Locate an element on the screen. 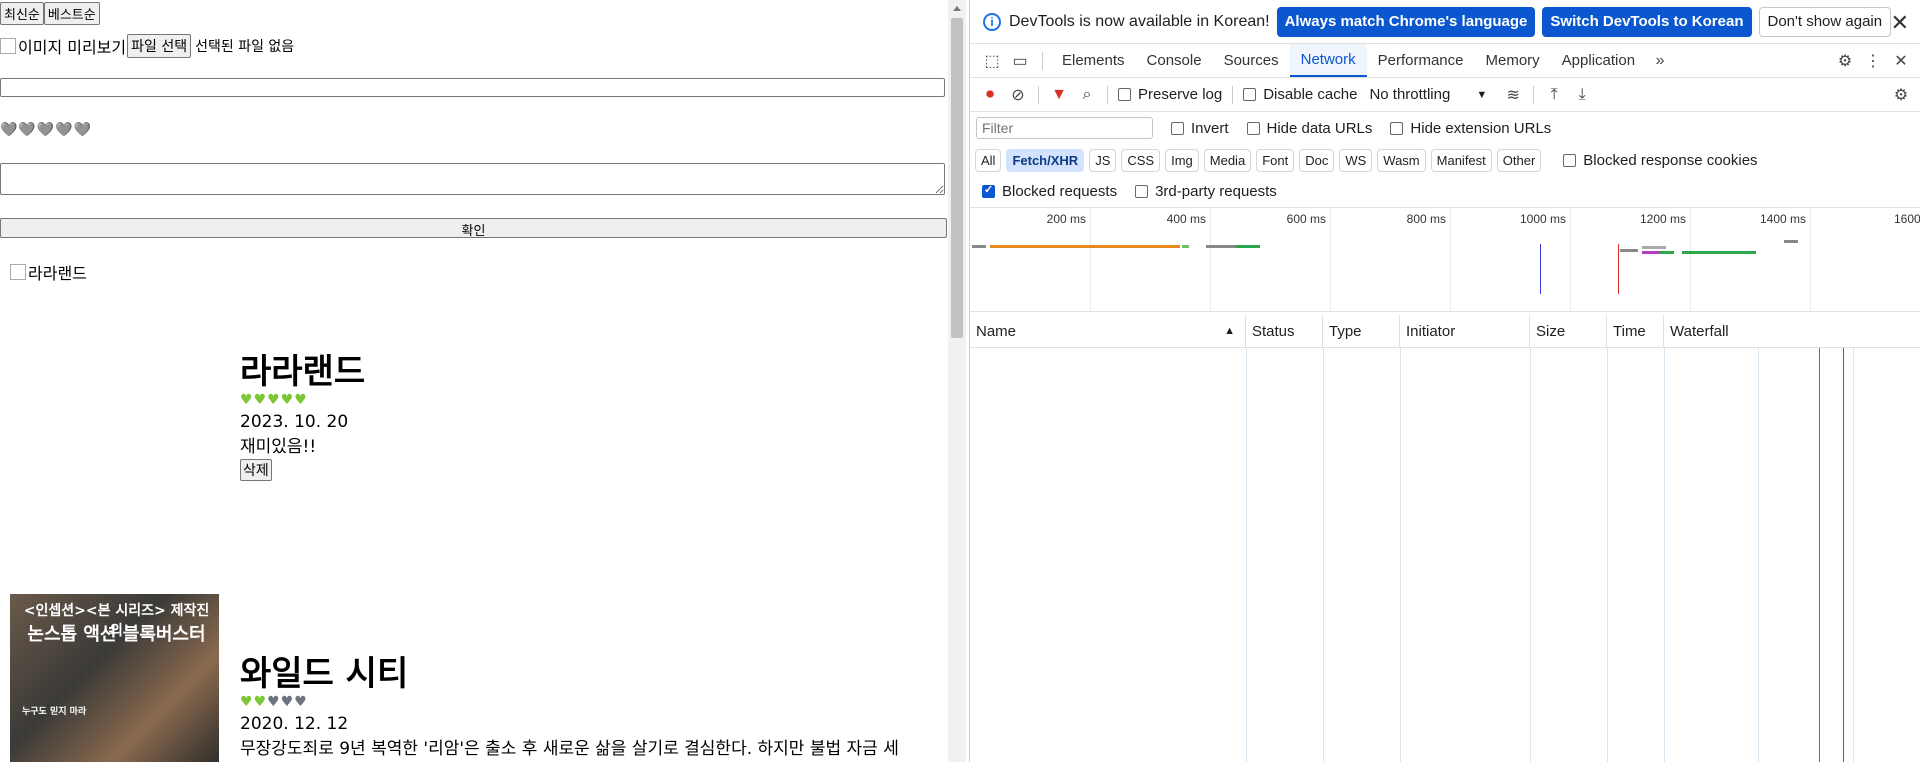 Image resolution: width=1920 pixels, height=762 pixels. filter-input is located at coordinates (1064, 128).